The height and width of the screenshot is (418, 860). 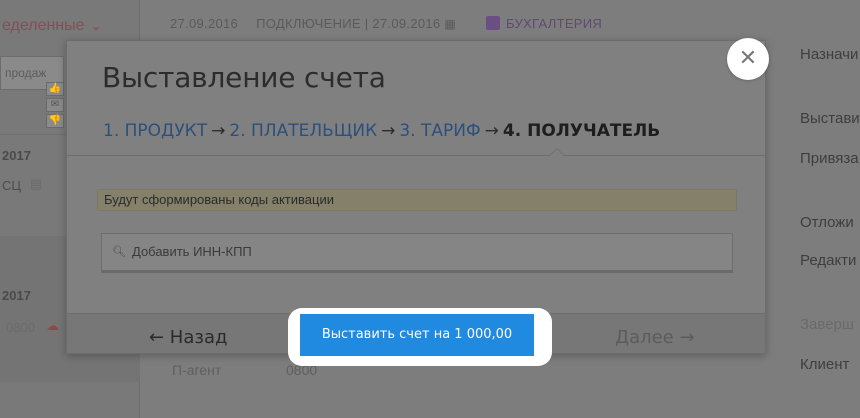 What do you see at coordinates (417, 253) in the screenshot?
I see `inn-kpp-search-input: 🔍︎ Добавить ИНН-КПП` at bounding box center [417, 253].